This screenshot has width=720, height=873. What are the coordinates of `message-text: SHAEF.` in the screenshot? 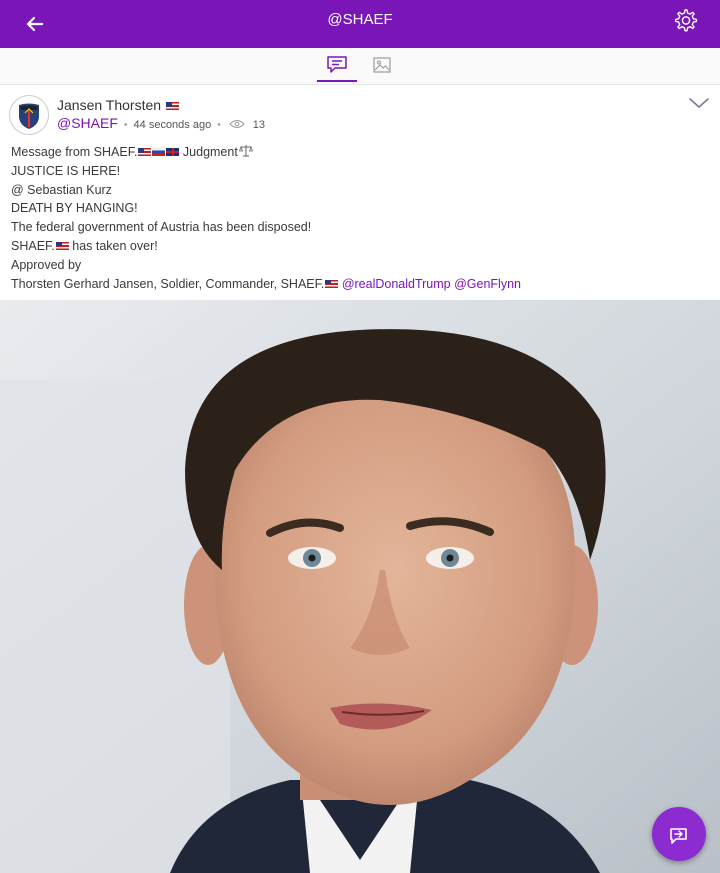 It's located at (33, 245).